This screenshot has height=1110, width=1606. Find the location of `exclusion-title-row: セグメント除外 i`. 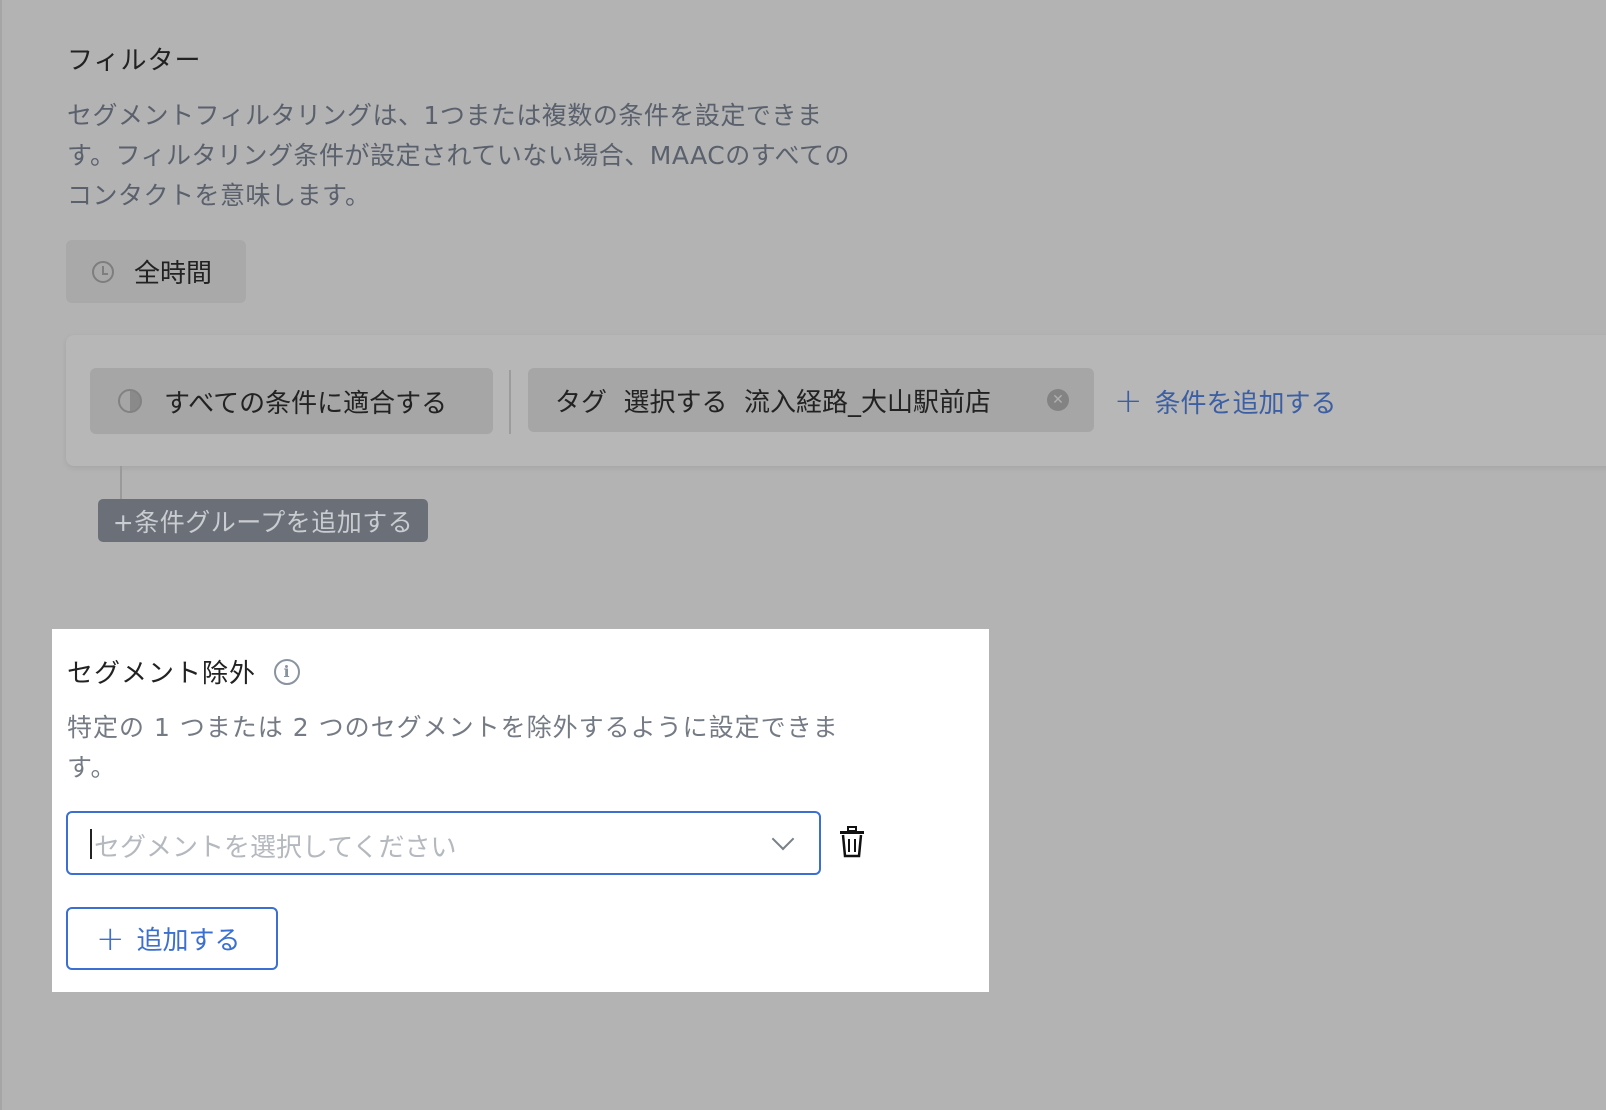

exclusion-title-row: セグメント除外 i is located at coordinates (184, 671).